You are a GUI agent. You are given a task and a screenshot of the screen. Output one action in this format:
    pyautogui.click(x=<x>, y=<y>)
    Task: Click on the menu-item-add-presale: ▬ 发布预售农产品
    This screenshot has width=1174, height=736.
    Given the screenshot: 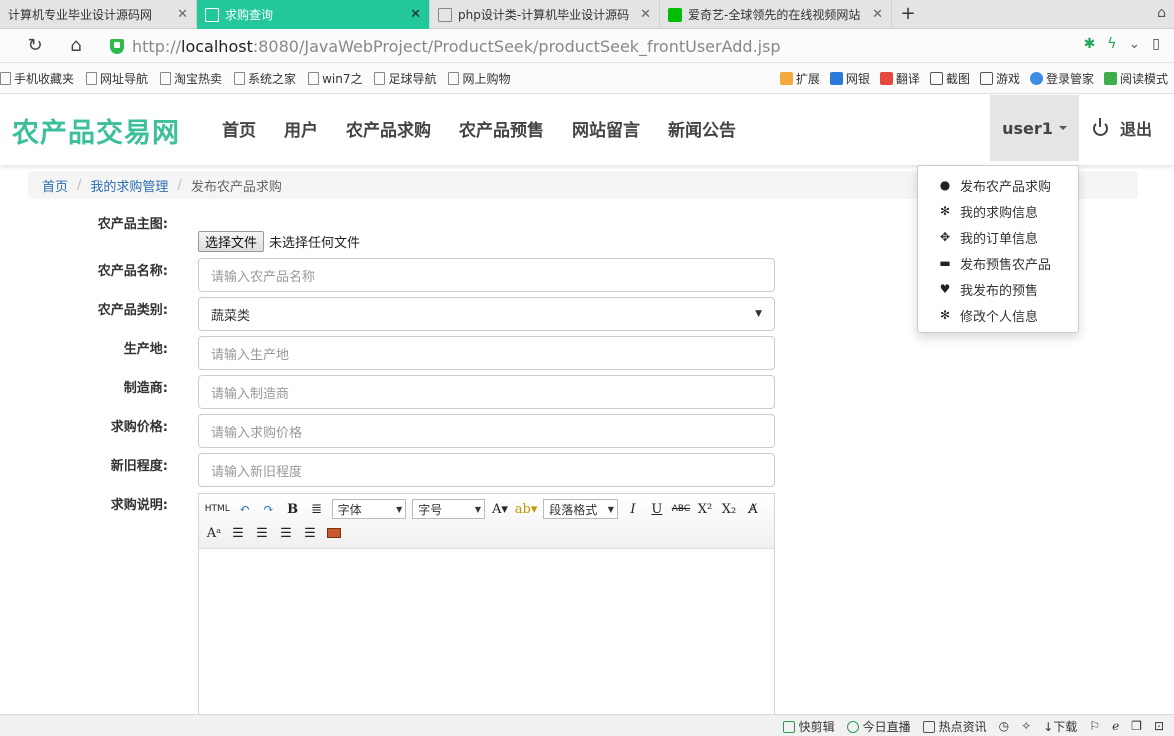 What is the action you would take?
    pyautogui.click(x=998, y=263)
    